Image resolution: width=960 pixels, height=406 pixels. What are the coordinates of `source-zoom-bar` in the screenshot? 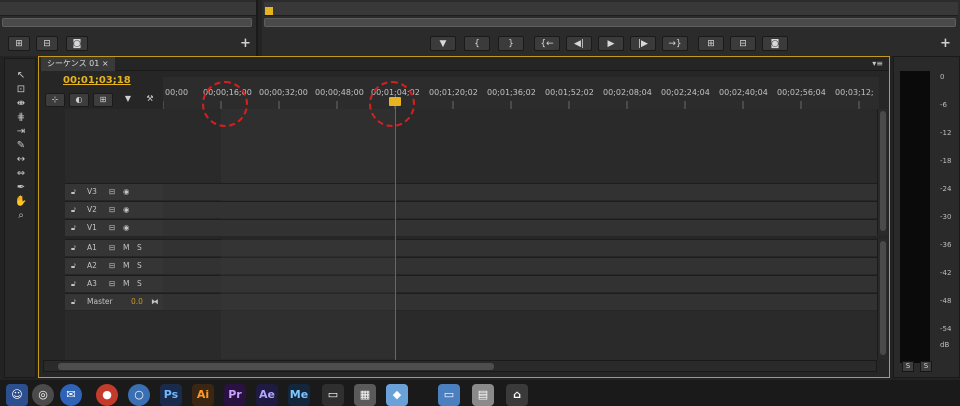 It's located at (127, 22).